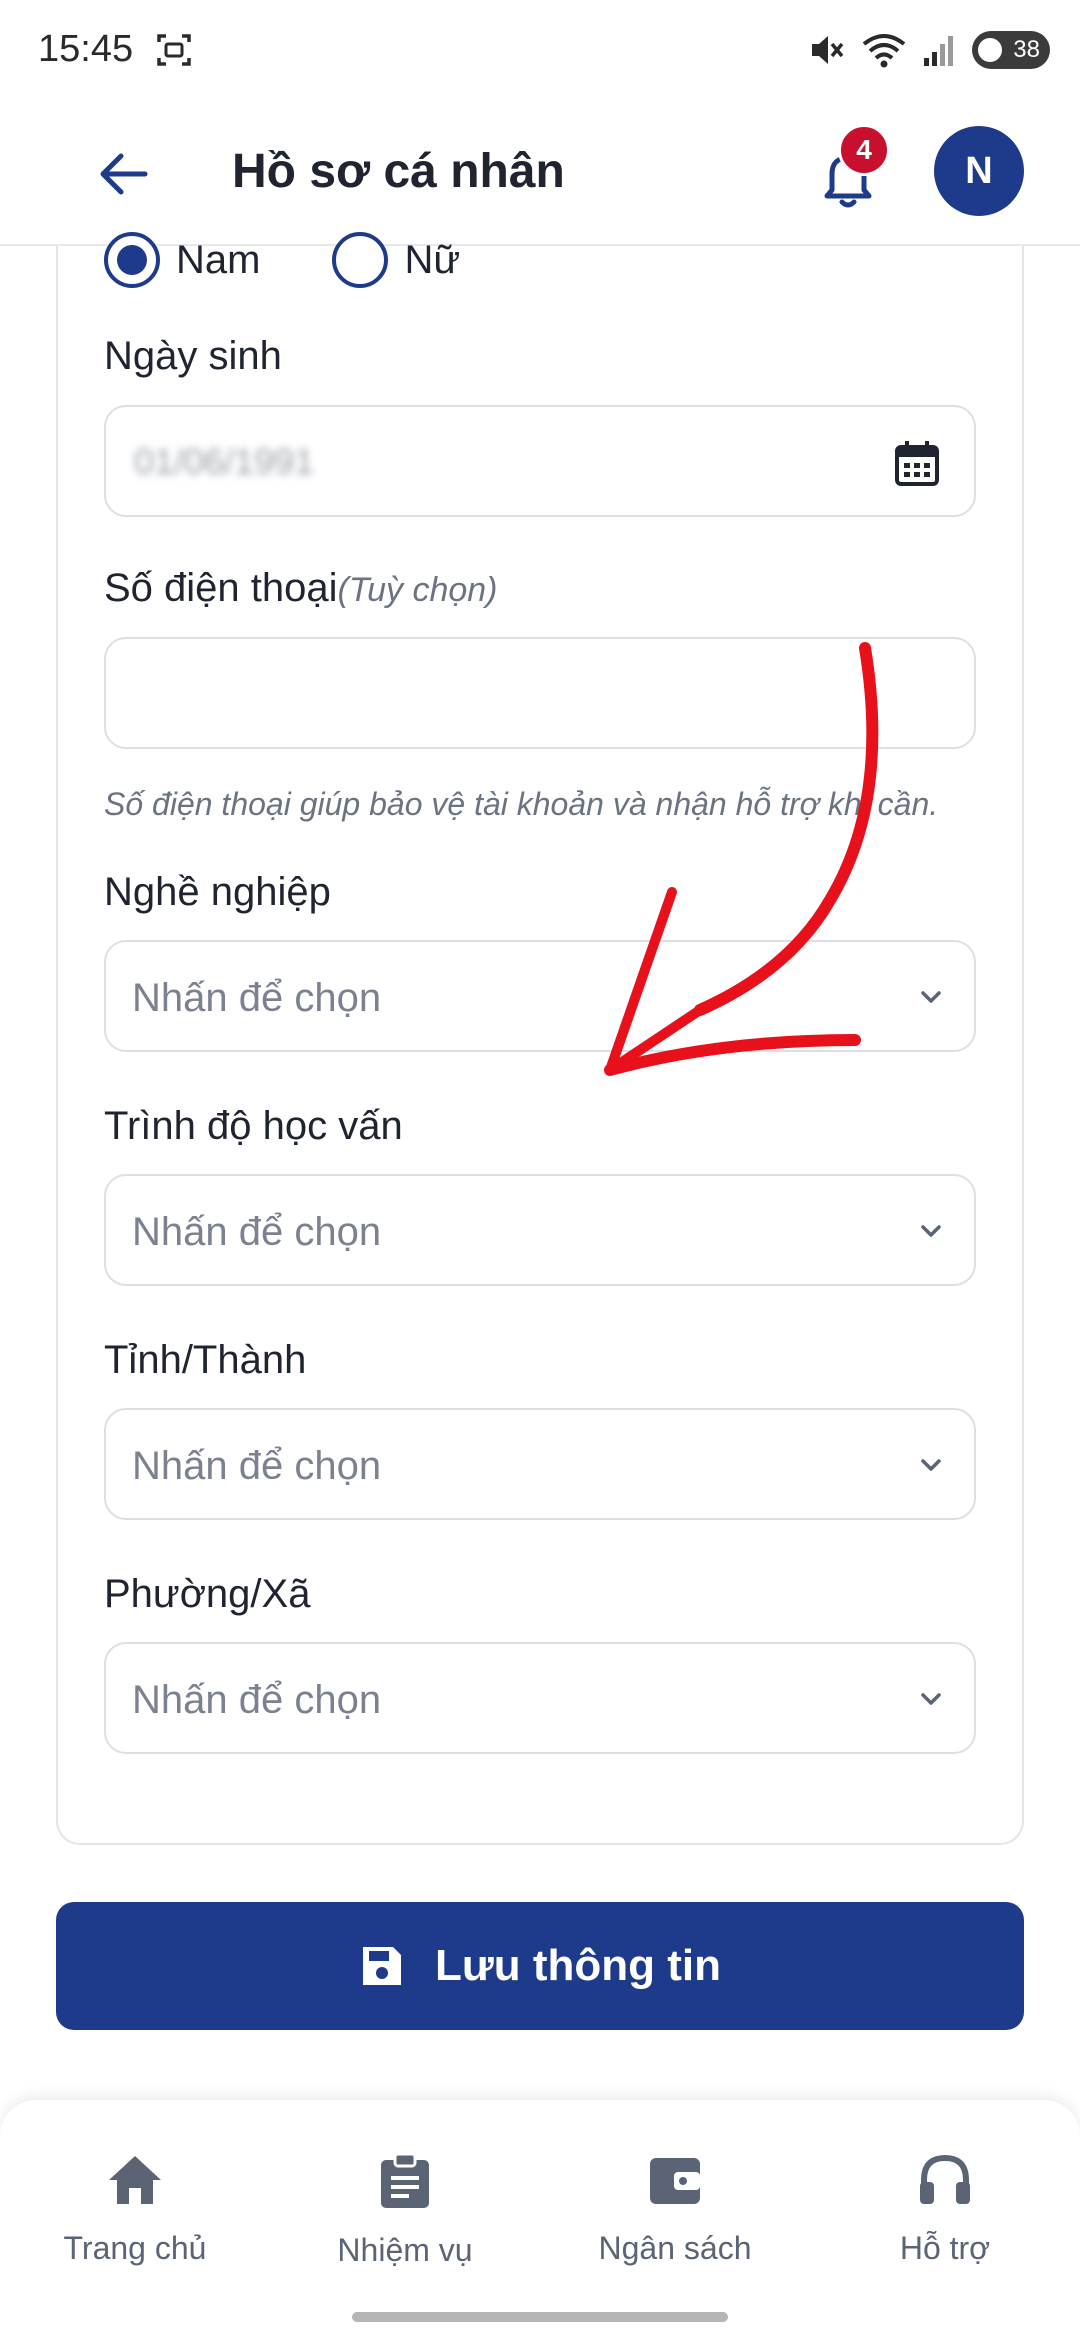  Describe the element at coordinates (1026, 49) in the screenshot. I see `battery-level: 38` at that location.